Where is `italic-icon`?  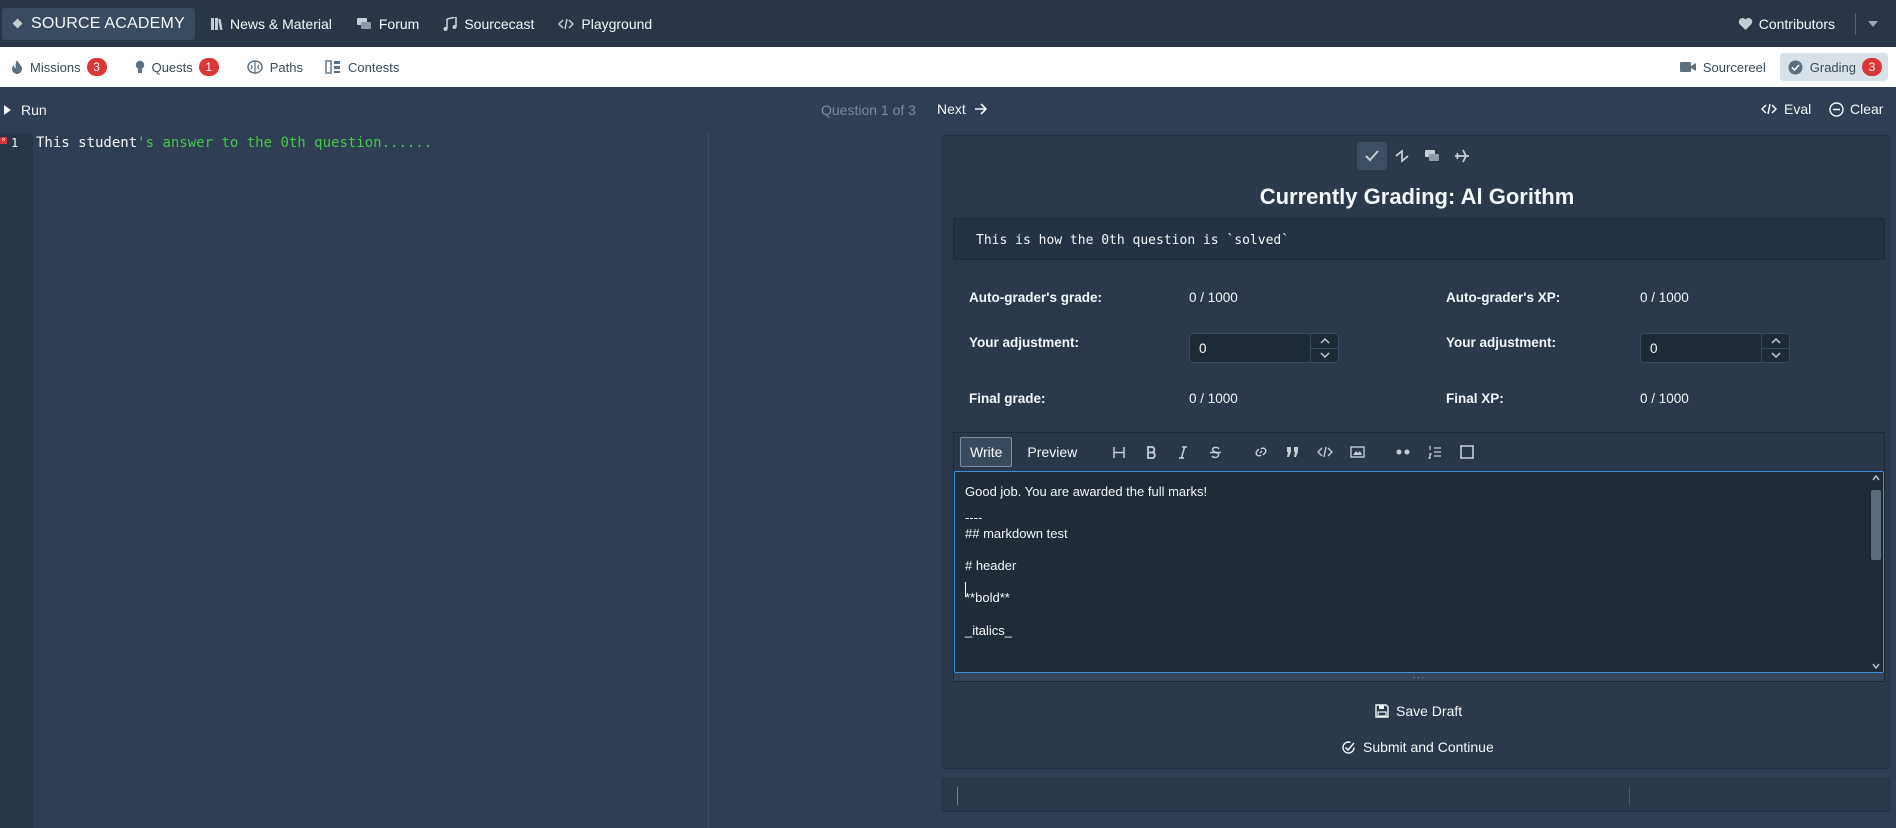 italic-icon is located at coordinates (1183, 452).